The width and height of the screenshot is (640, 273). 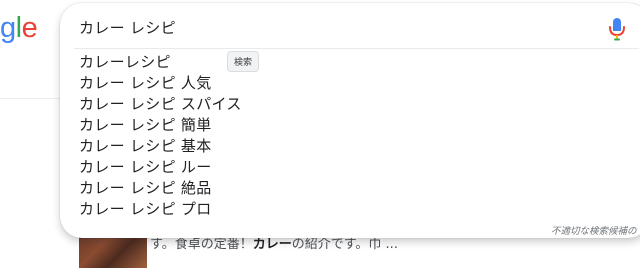 I want to click on suggestion-item: カレー レシピ 人気, so click(x=160, y=83).